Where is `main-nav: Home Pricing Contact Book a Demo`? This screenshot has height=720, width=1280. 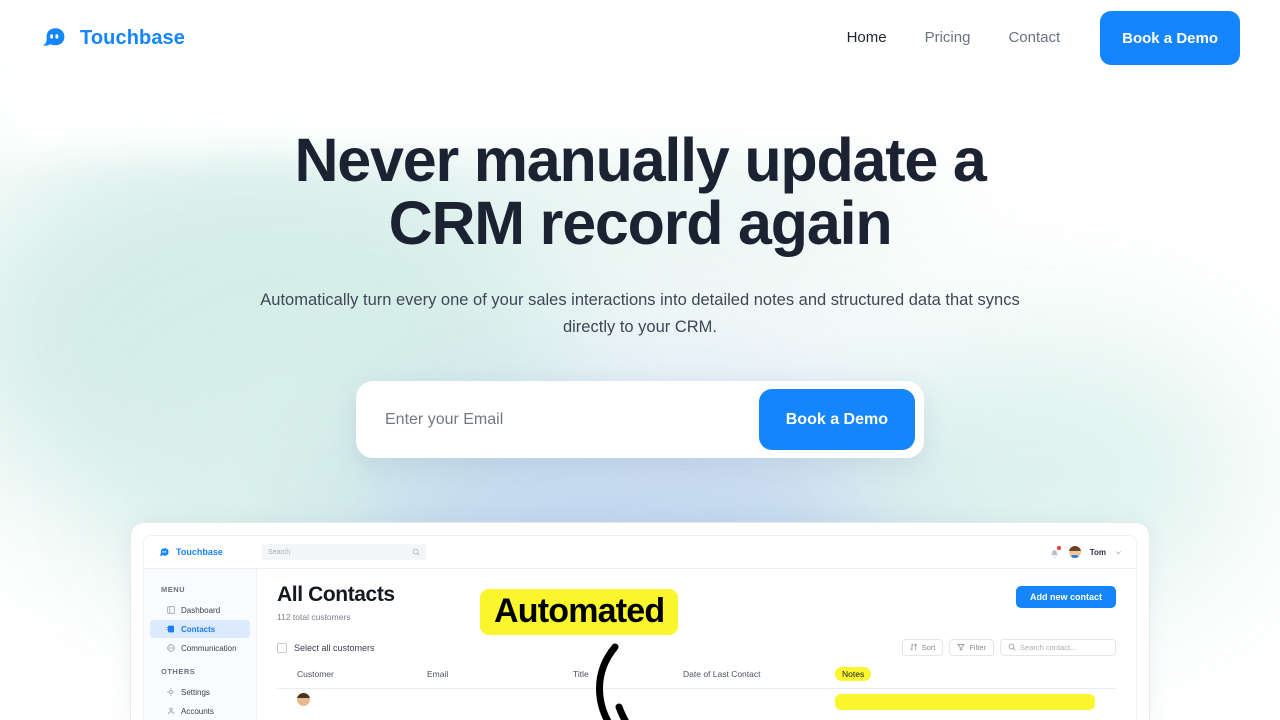
main-nav: Home Pricing Contact Book a Demo is located at coordinates (1034, 38).